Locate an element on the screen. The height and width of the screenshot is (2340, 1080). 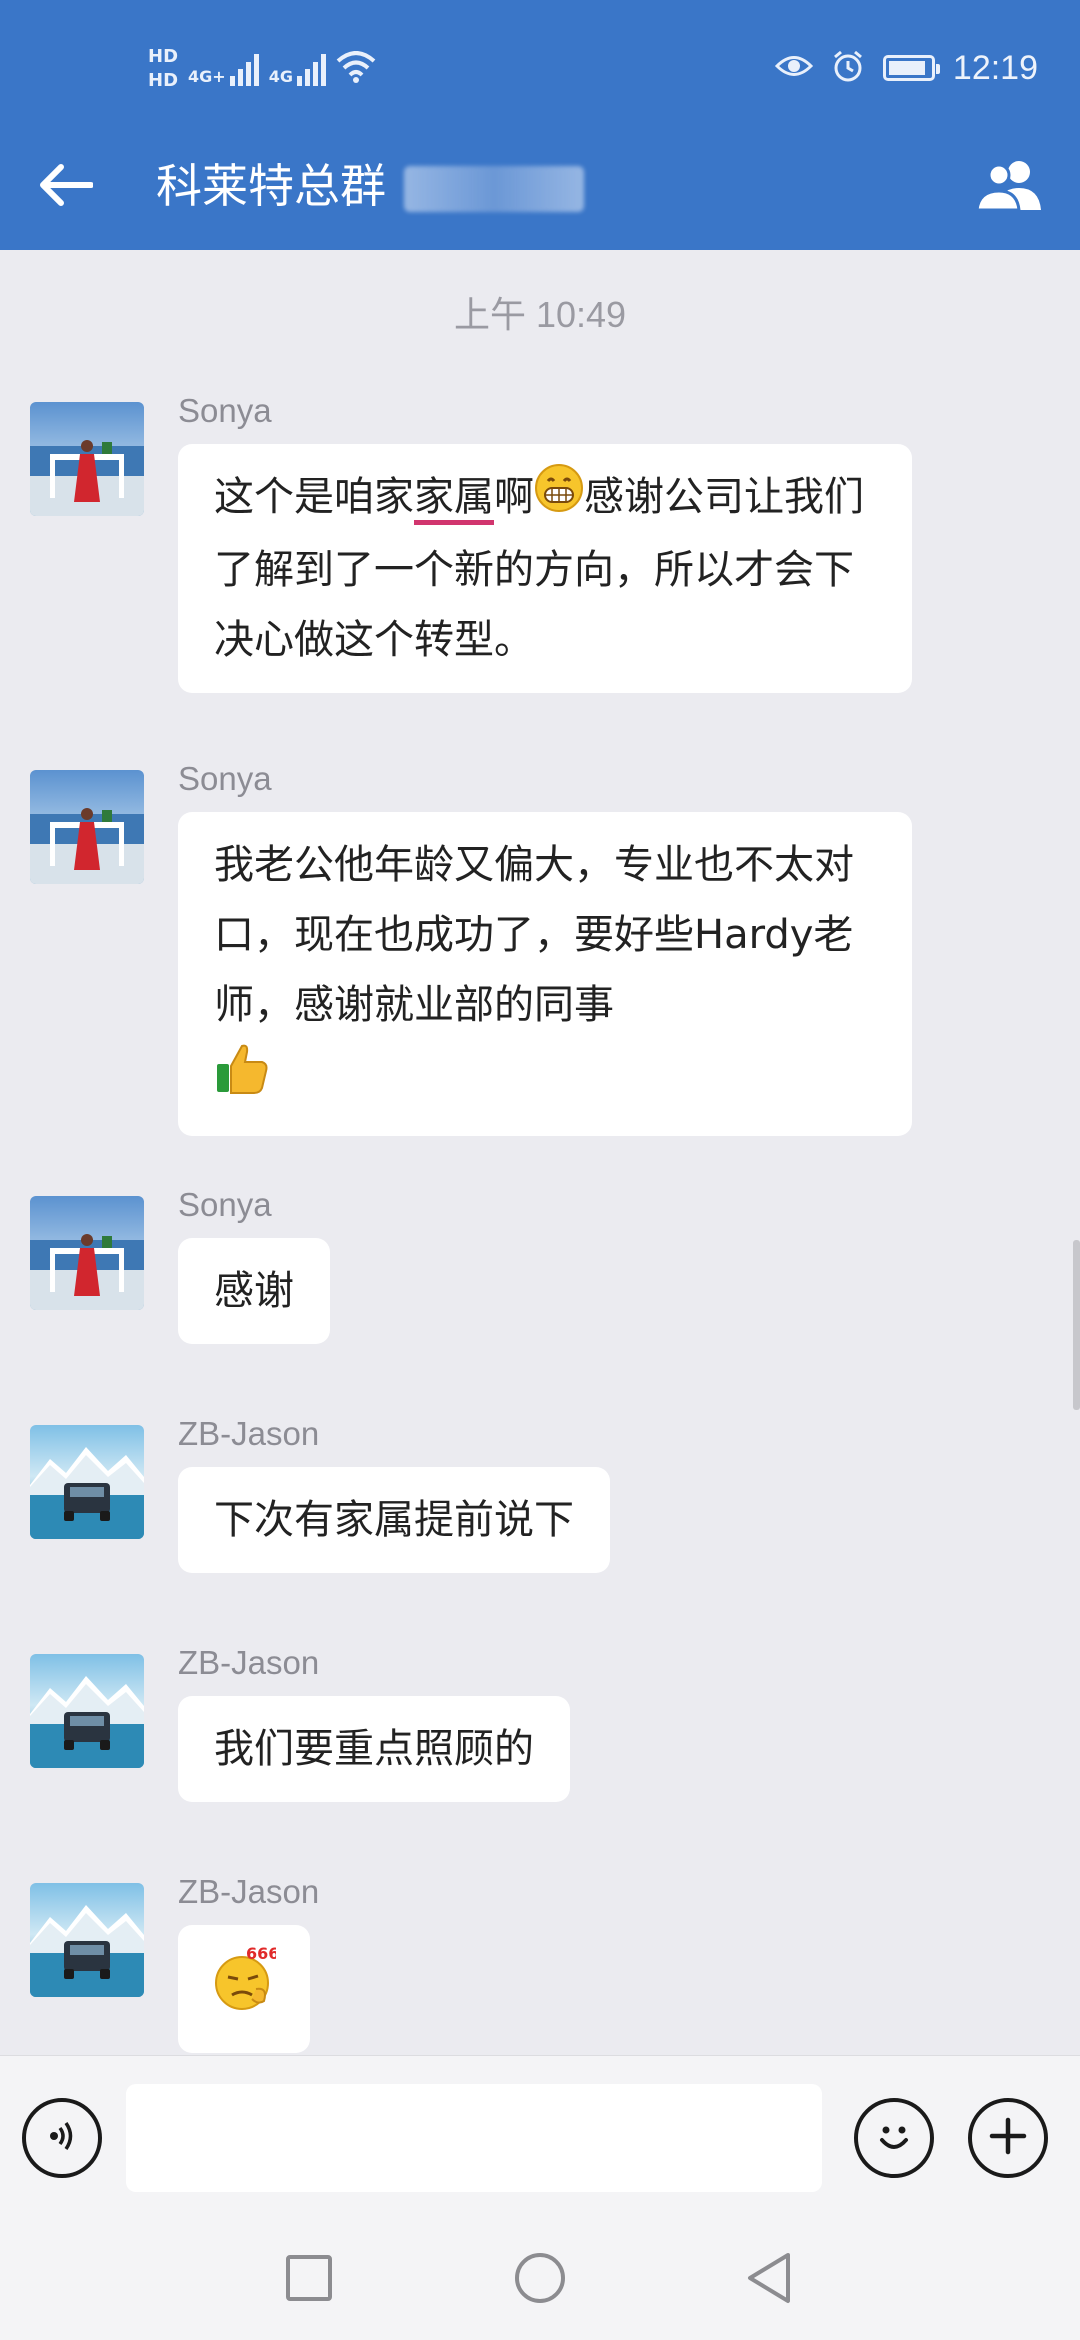
hd-1-label: HD is located at coordinates (163, 56).